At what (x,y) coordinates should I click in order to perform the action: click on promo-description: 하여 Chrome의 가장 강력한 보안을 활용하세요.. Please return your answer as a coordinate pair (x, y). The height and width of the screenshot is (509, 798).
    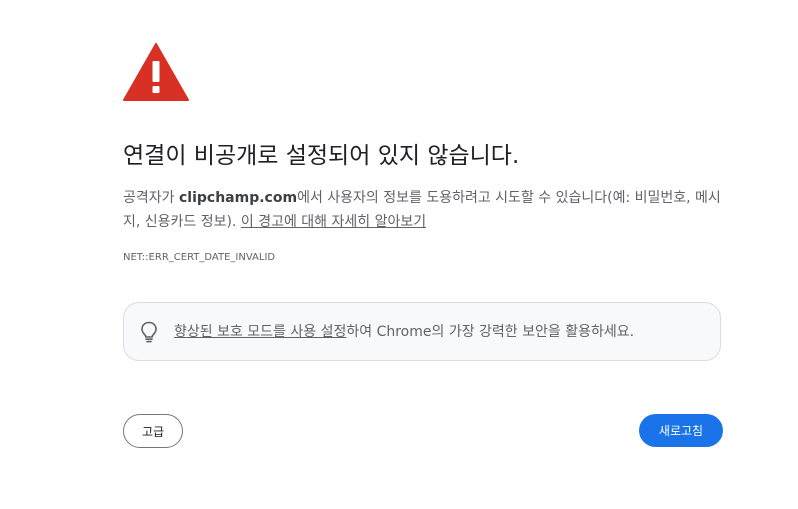
    Looking at the image, I should click on (490, 332).